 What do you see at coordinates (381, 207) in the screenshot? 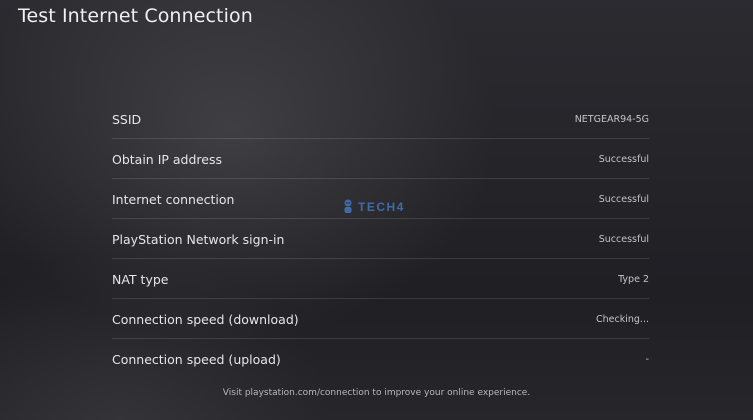
I see `watermark-text: TECH4` at bounding box center [381, 207].